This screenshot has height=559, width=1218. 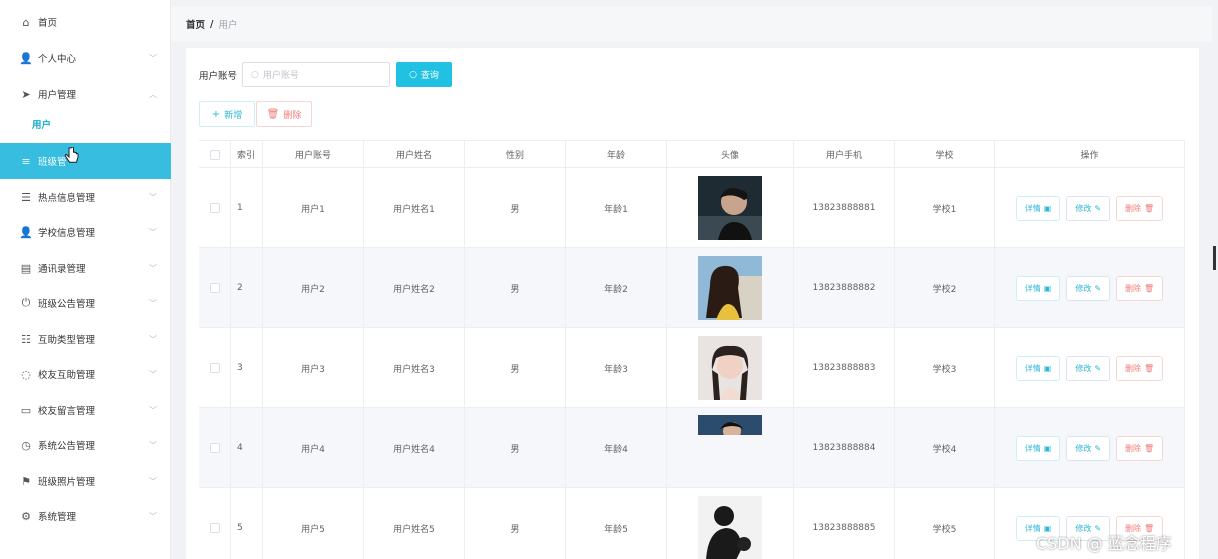 What do you see at coordinates (153, 94) in the screenshot?
I see `chevron-up-icon: ︿` at bounding box center [153, 94].